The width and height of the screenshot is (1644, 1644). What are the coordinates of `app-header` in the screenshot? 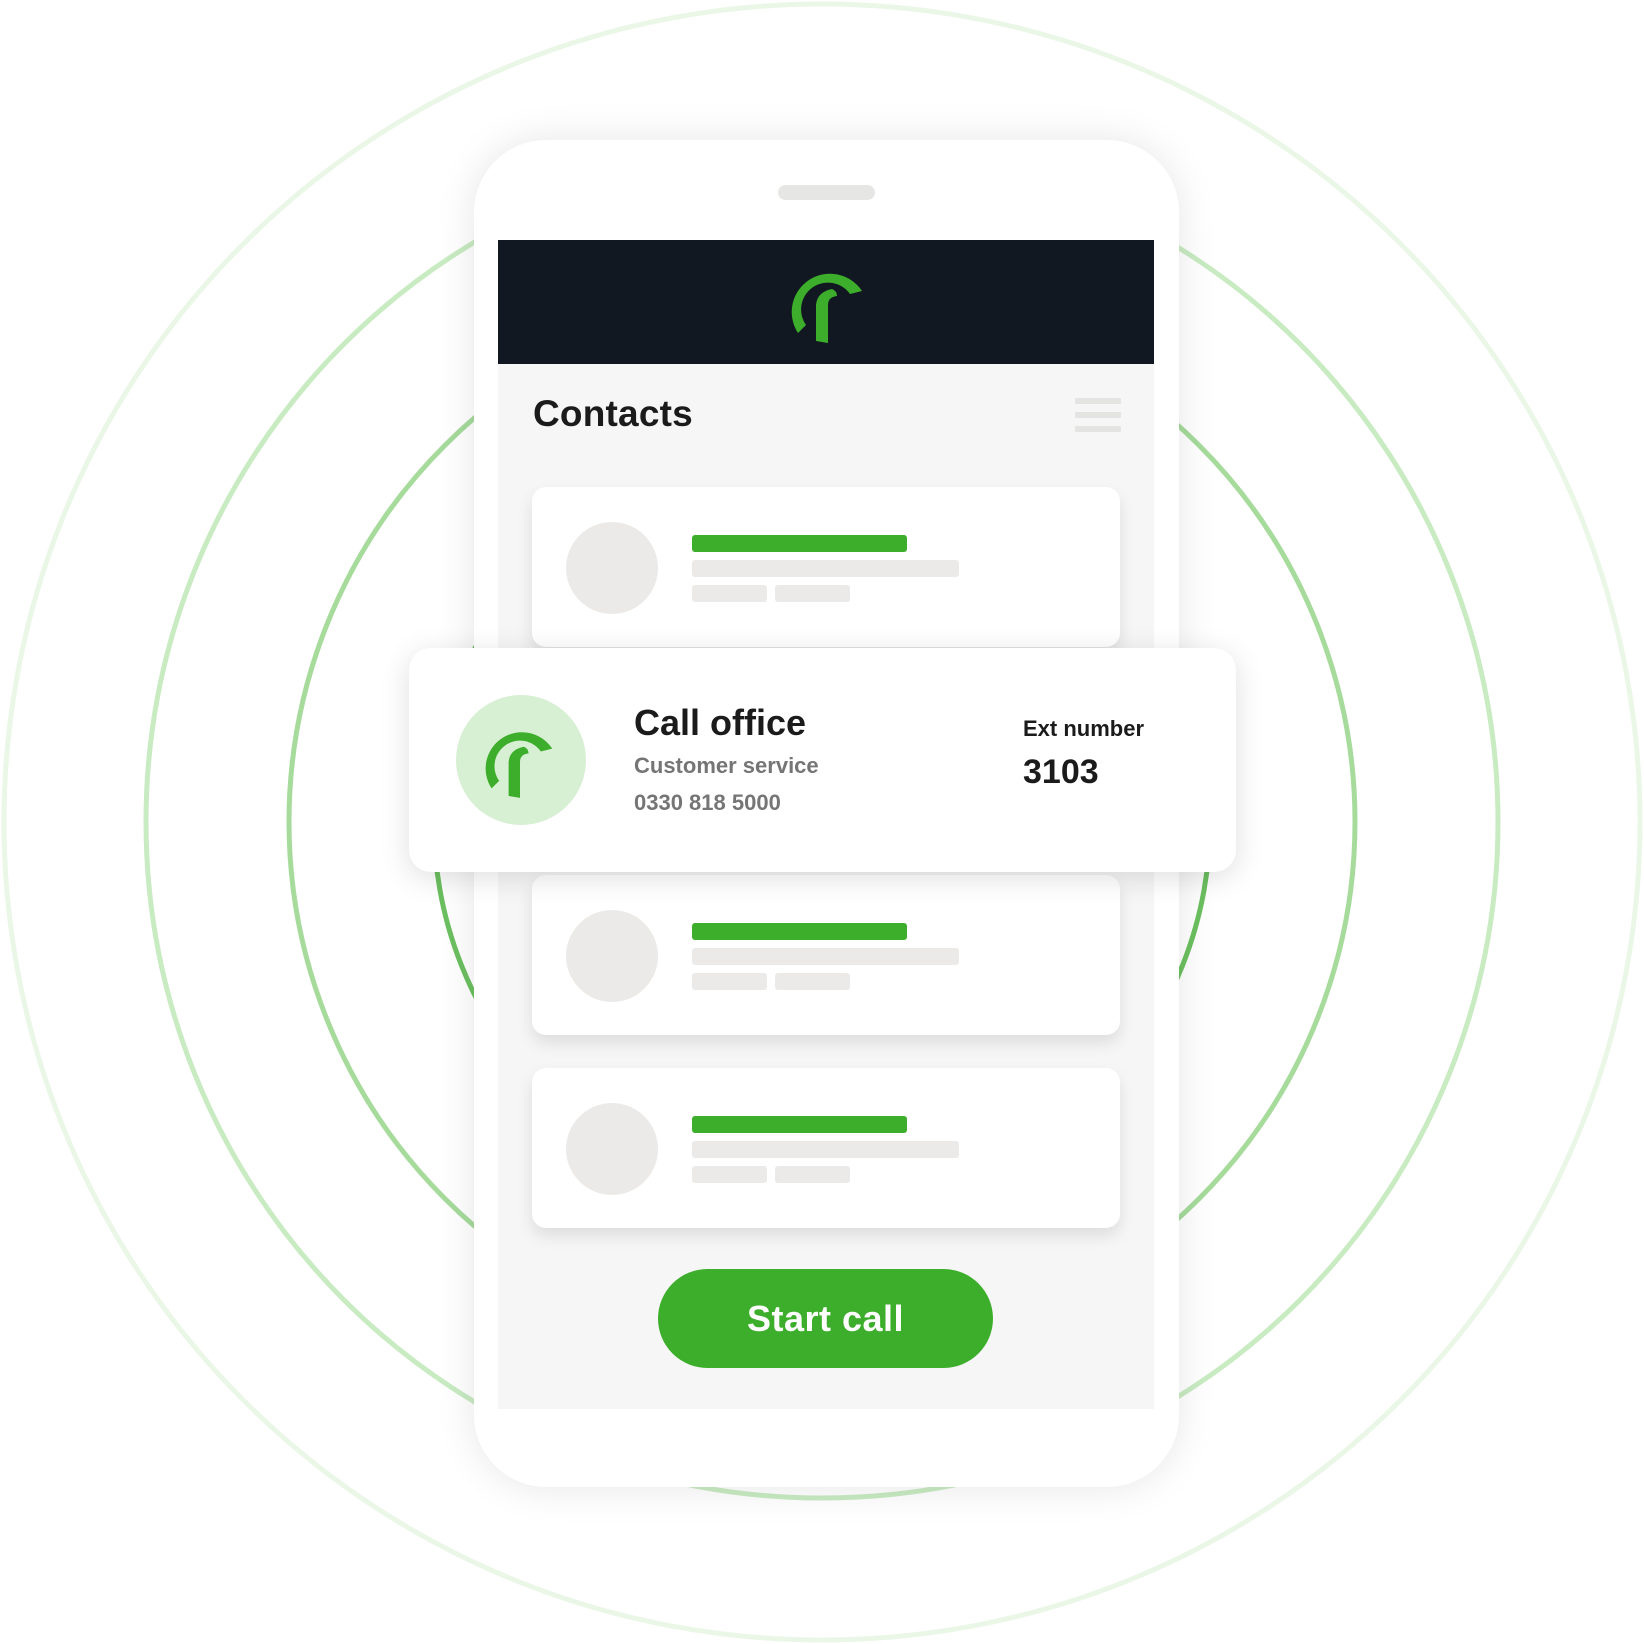 It's located at (826, 302).